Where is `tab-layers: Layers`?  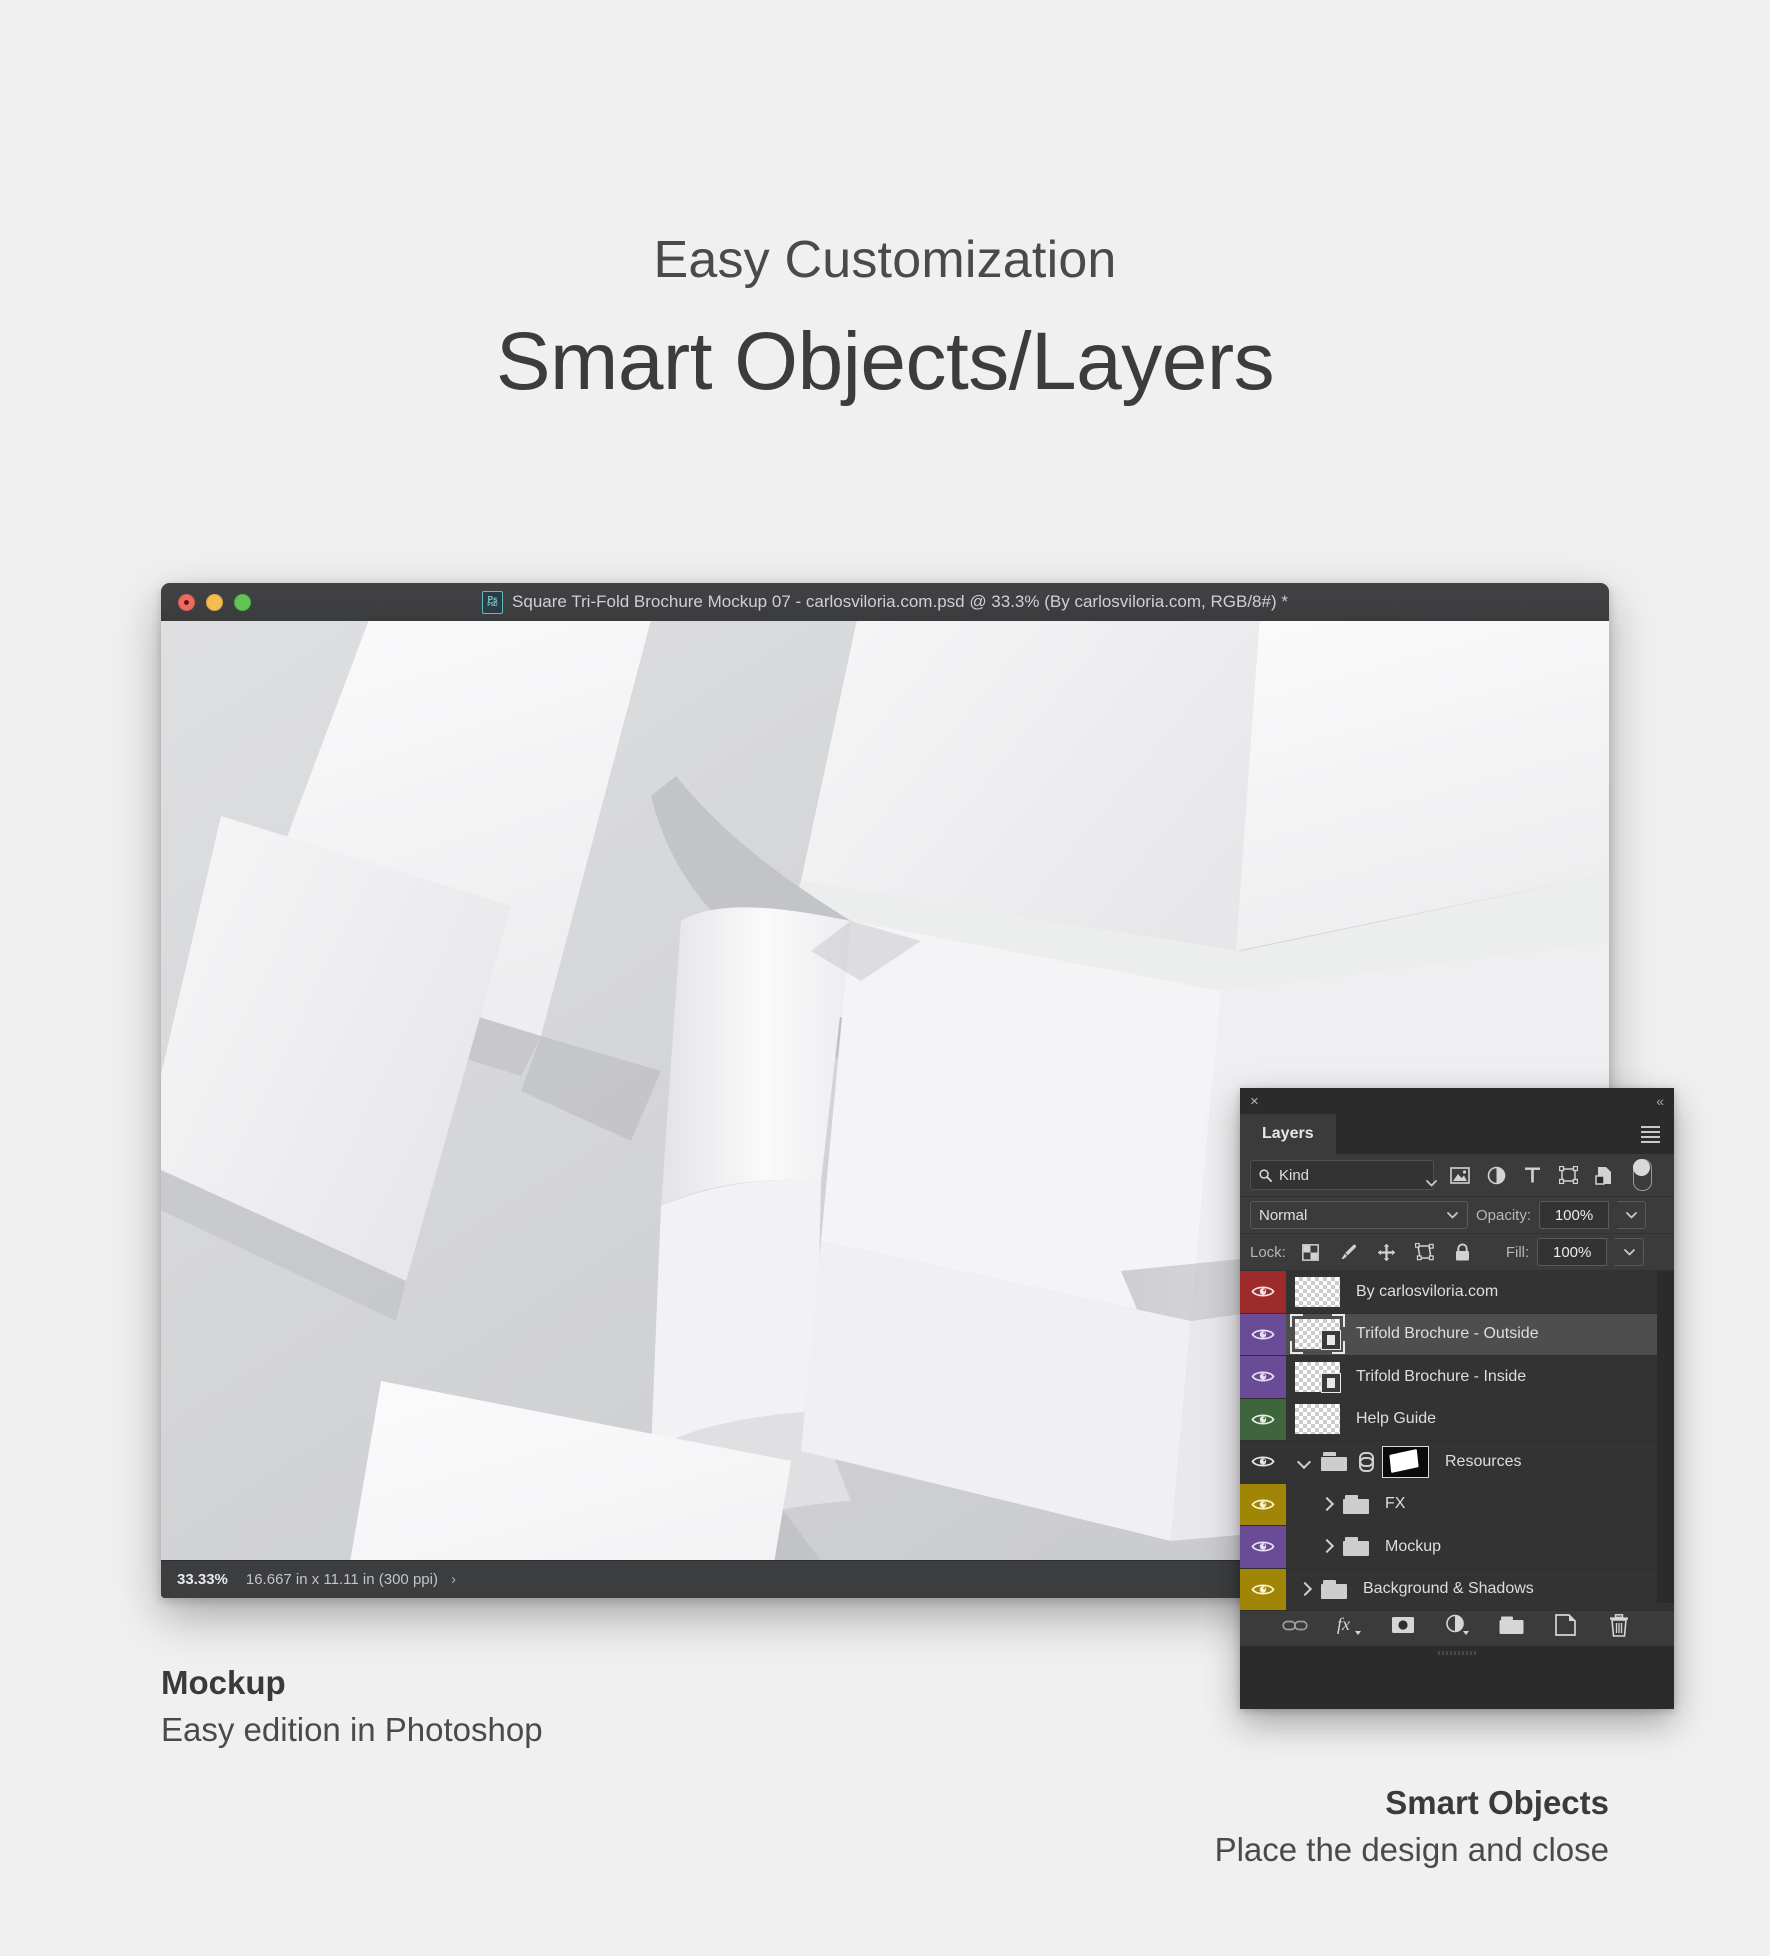 tab-layers: Layers is located at coordinates (1288, 1134).